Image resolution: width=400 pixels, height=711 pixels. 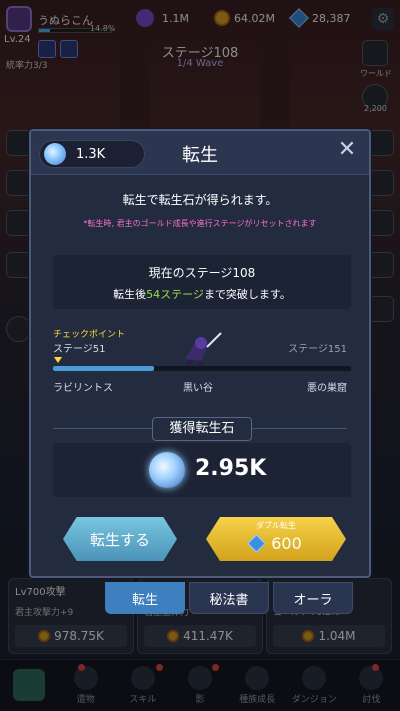 What do you see at coordinates (203, 350) in the screenshot?
I see `hero-sprite-icon` at bounding box center [203, 350].